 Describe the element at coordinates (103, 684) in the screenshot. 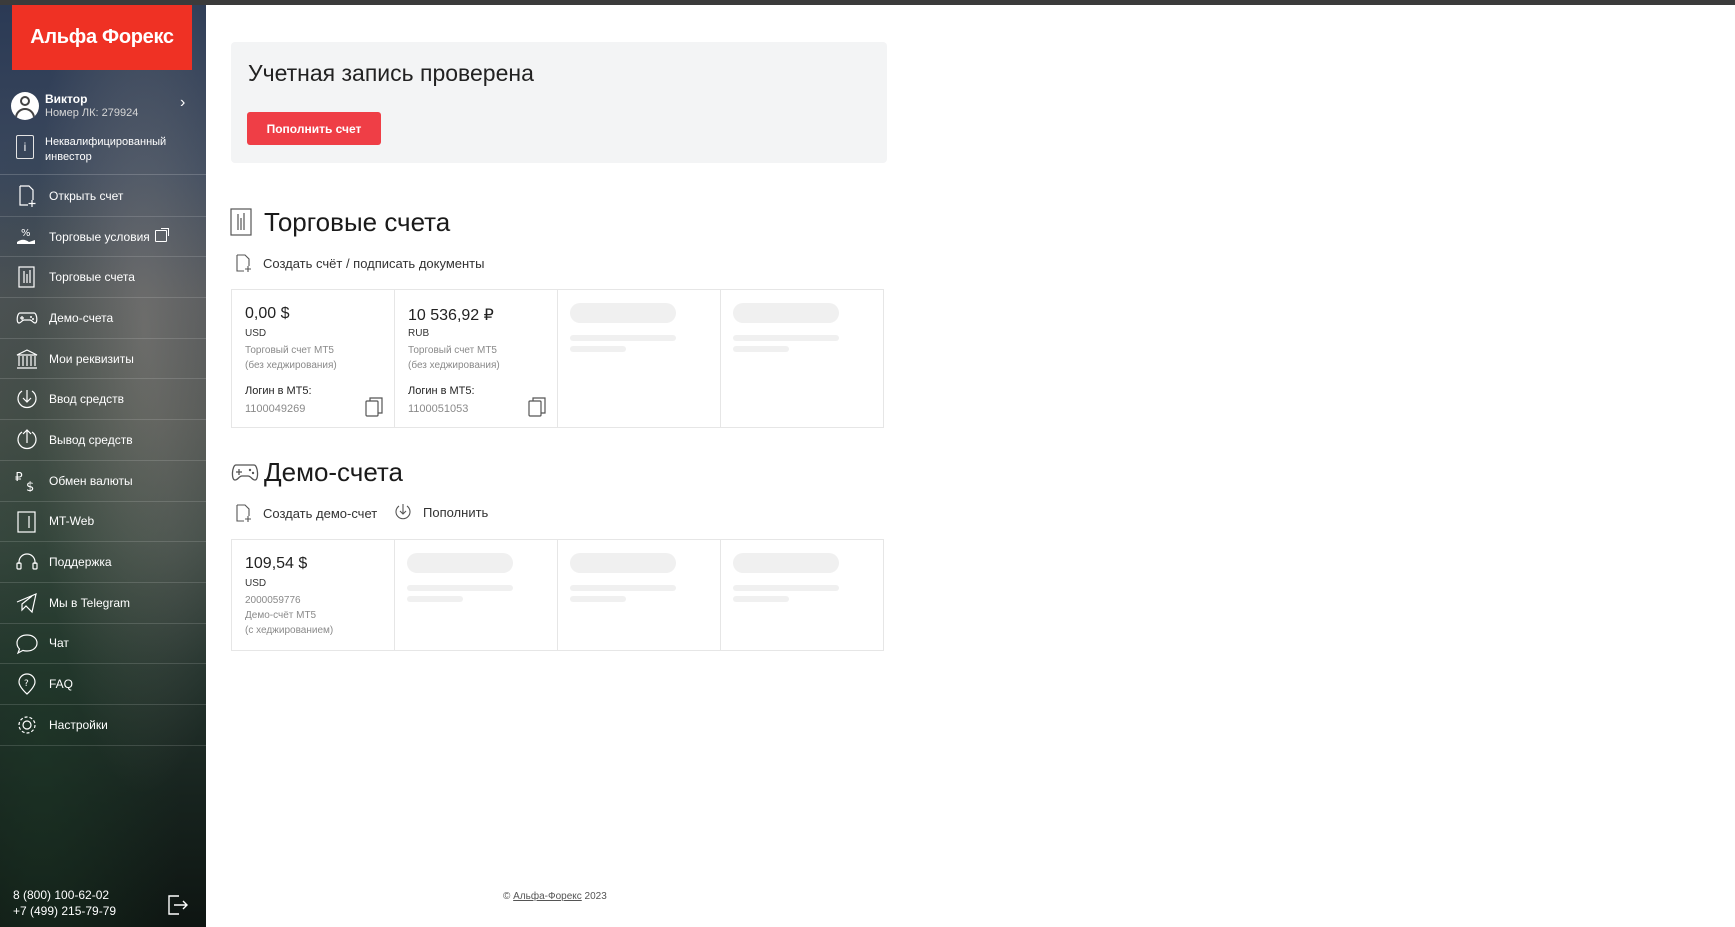

I see `sidebar-item-faq: ? FAQ` at that location.